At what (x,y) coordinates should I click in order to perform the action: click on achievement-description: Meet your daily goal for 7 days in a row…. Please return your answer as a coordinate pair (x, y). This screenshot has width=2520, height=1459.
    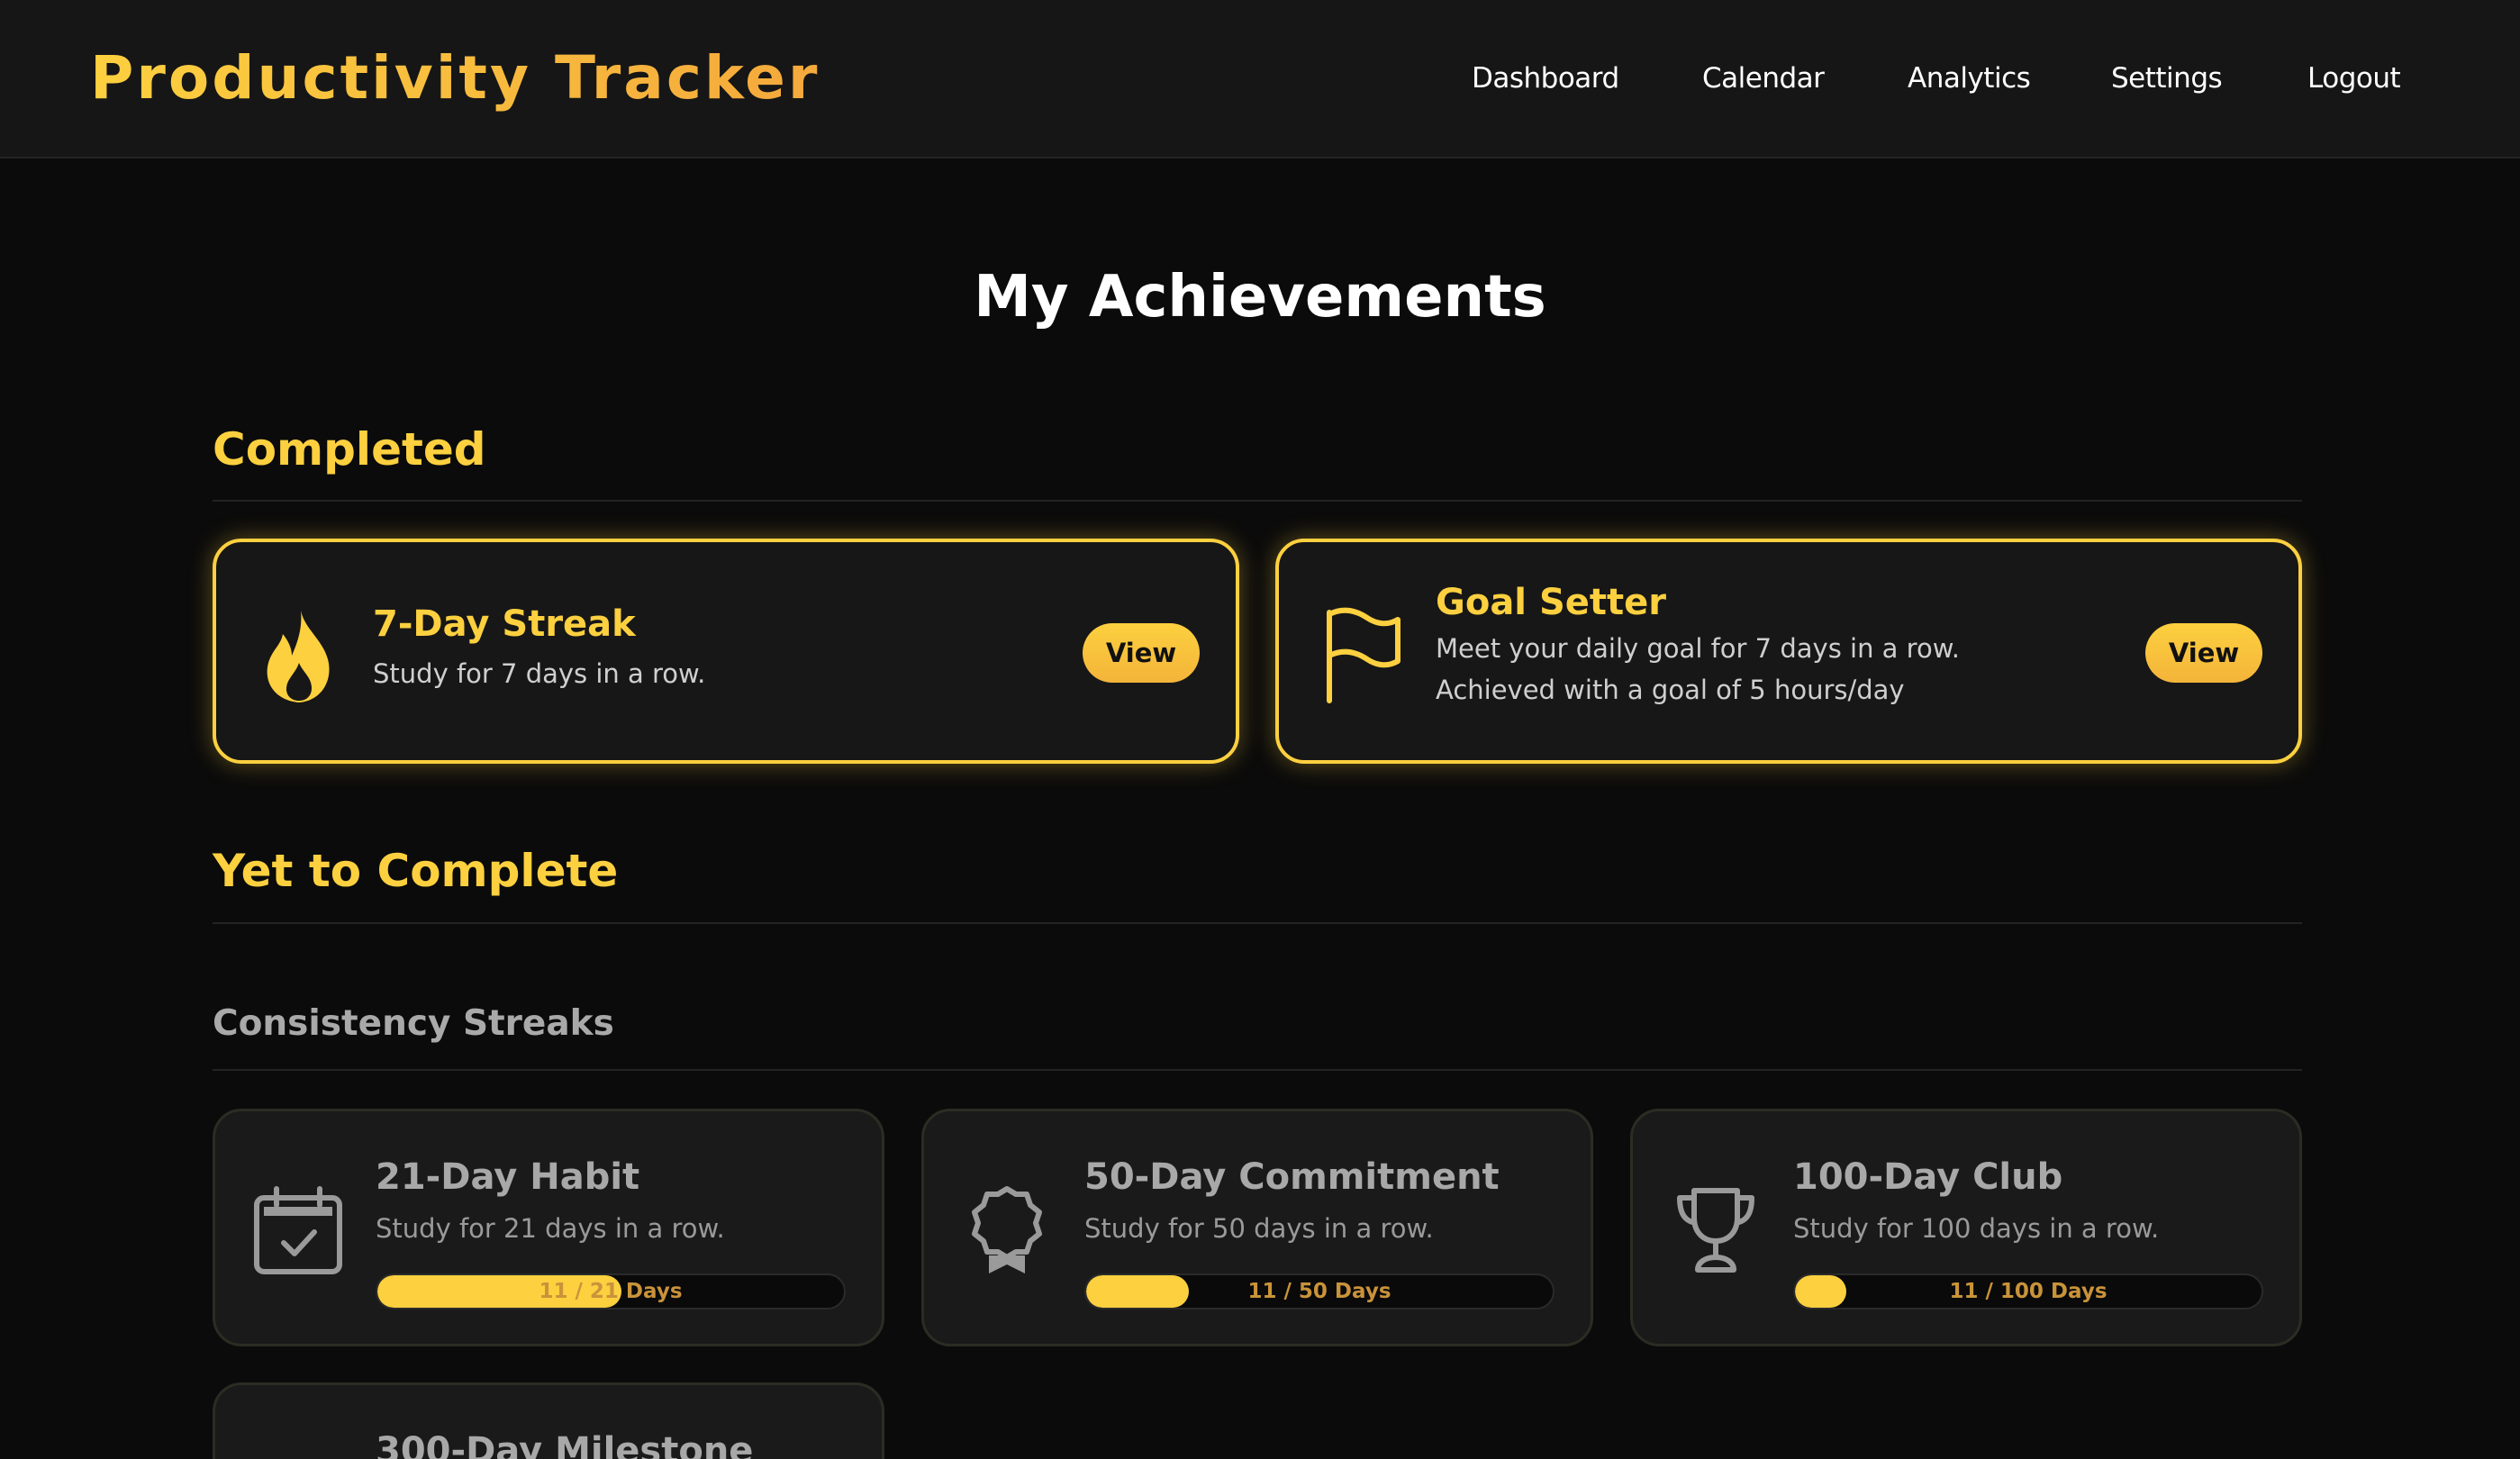
    Looking at the image, I should click on (1698, 648).